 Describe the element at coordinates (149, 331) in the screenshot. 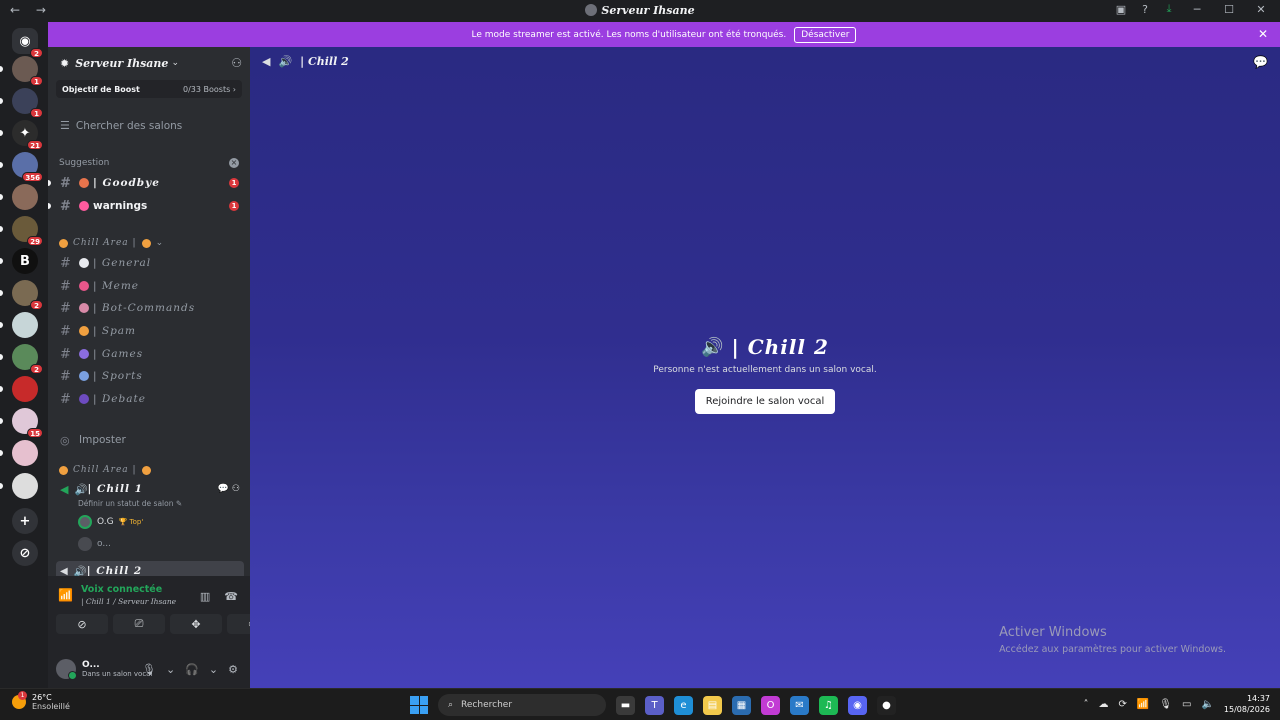

I see `text-channel: # | Spam` at that location.